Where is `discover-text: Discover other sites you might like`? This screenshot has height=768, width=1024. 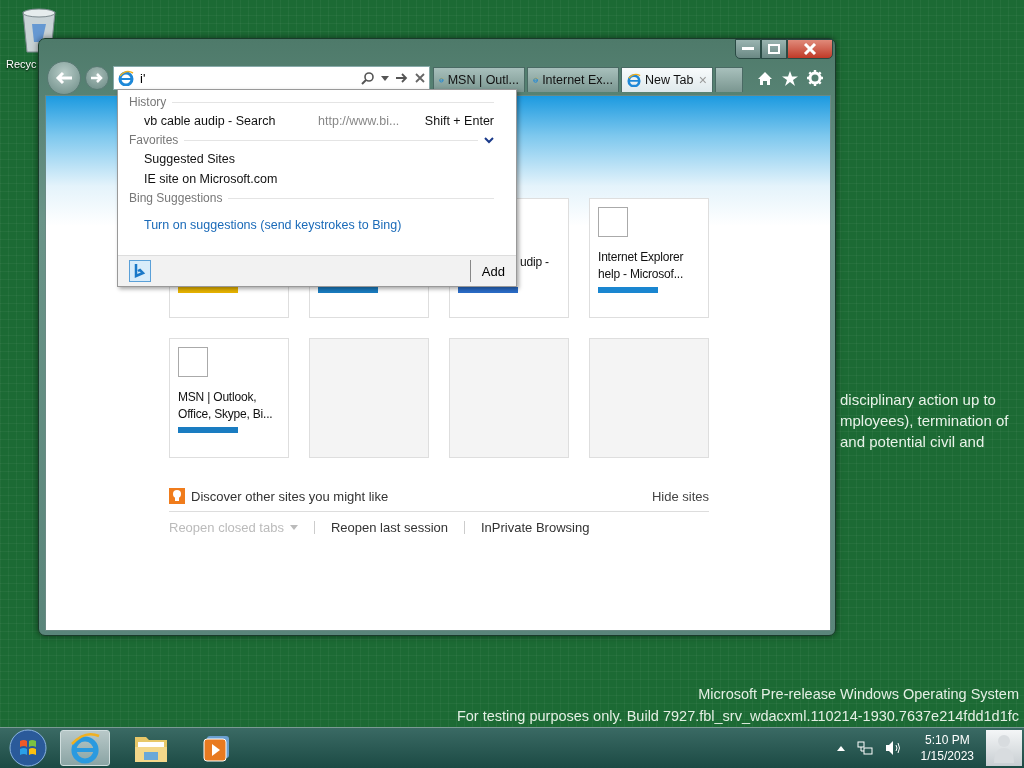
discover-text: Discover other sites you might like is located at coordinates (290, 496).